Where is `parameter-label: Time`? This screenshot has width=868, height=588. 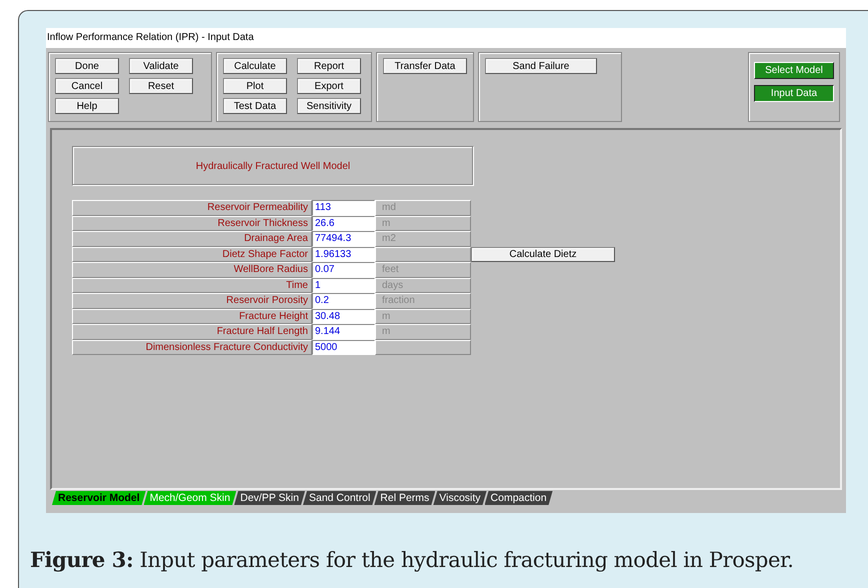 parameter-label: Time is located at coordinates (192, 285).